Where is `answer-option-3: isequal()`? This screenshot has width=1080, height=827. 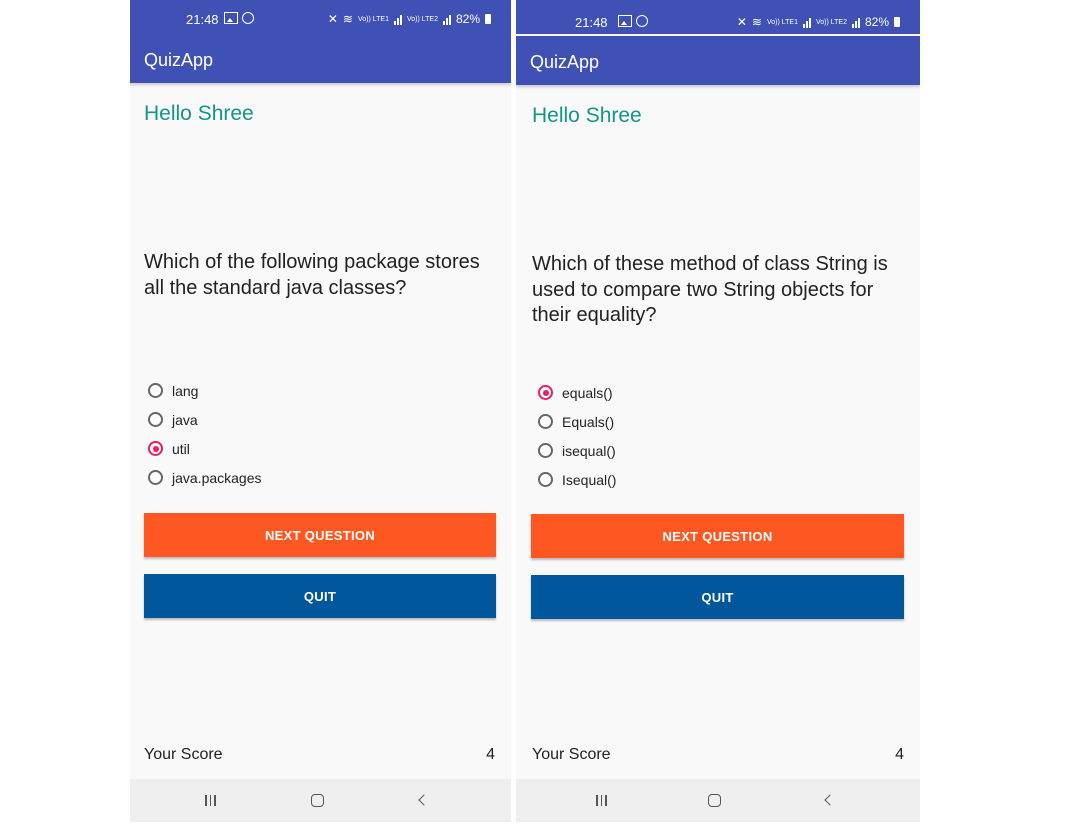 answer-option-3: isequal() is located at coordinates (577, 450).